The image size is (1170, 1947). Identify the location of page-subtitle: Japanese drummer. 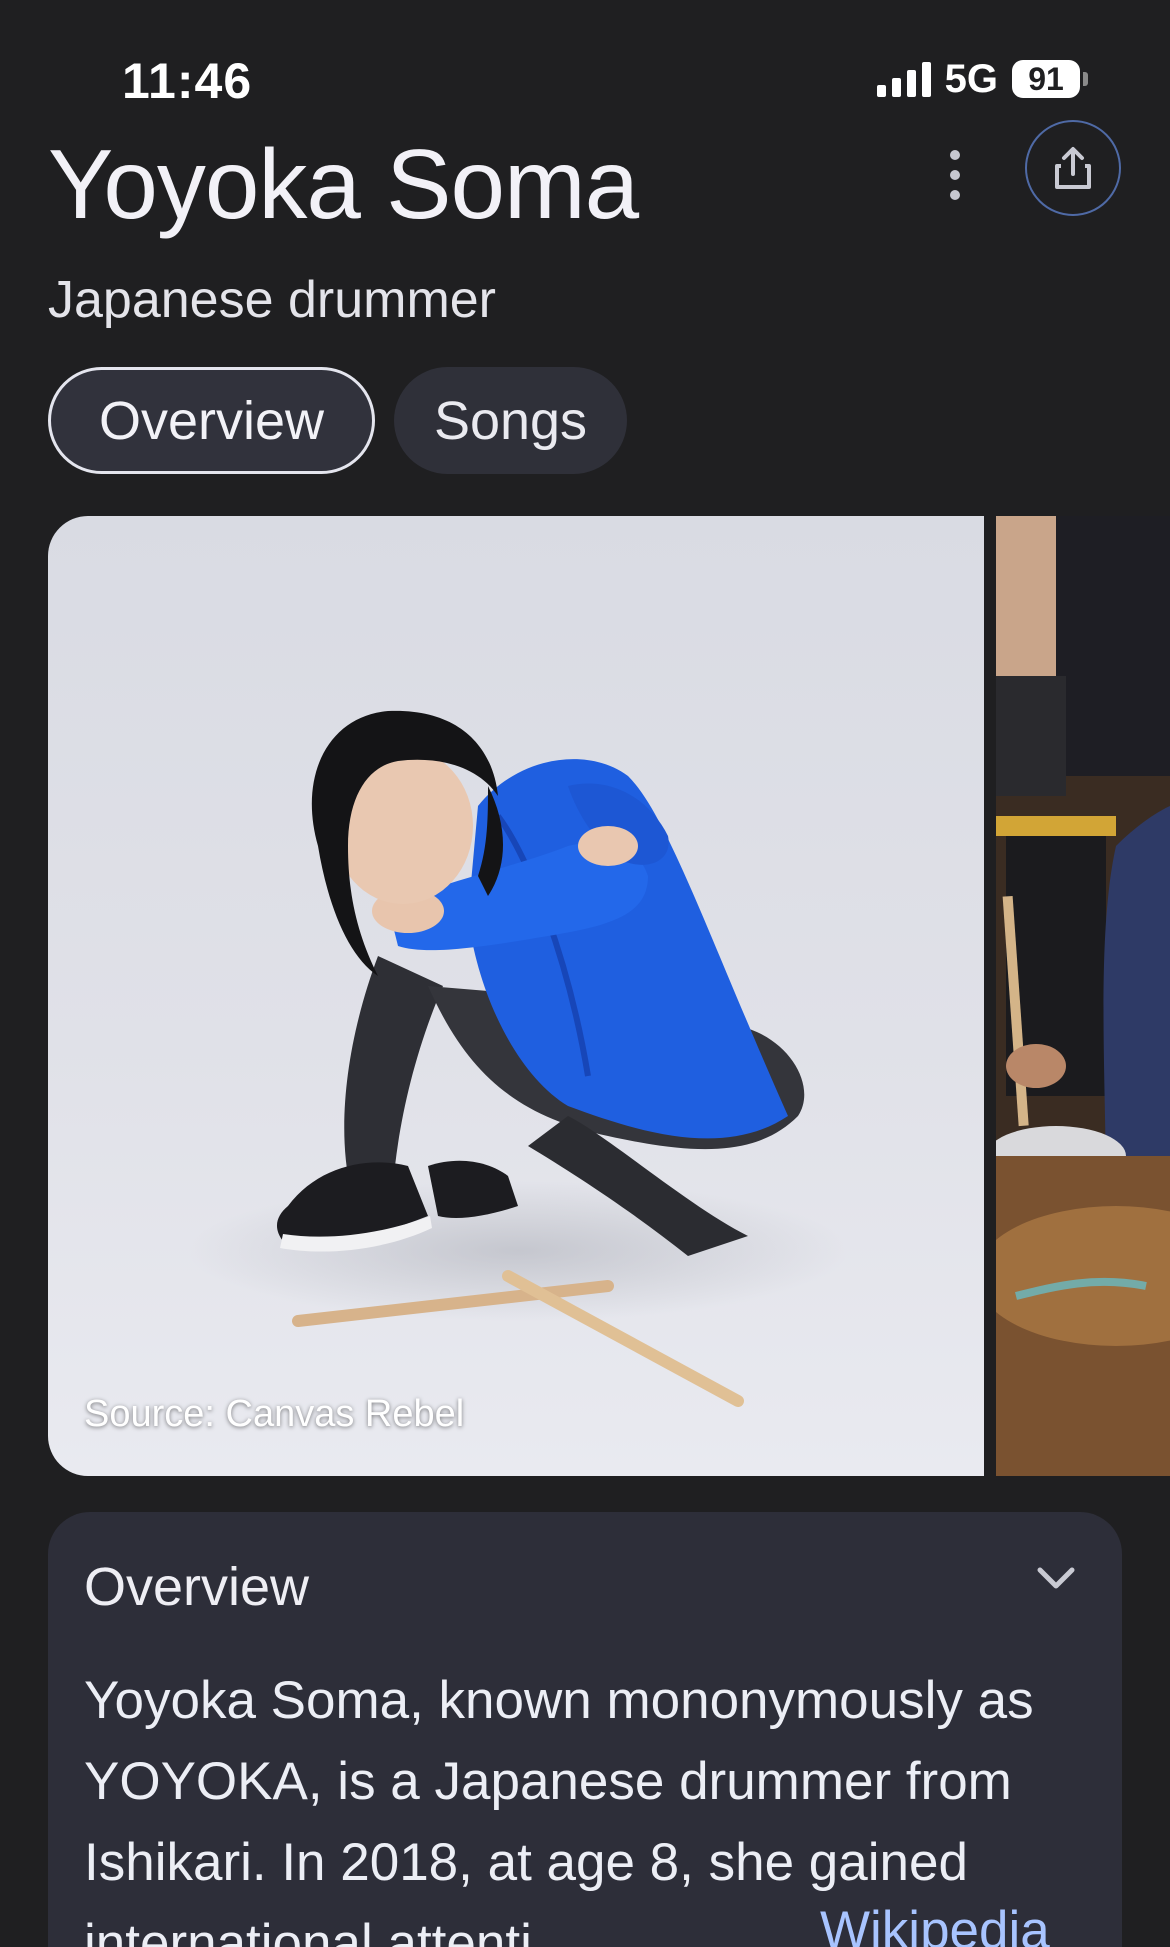
(272, 300).